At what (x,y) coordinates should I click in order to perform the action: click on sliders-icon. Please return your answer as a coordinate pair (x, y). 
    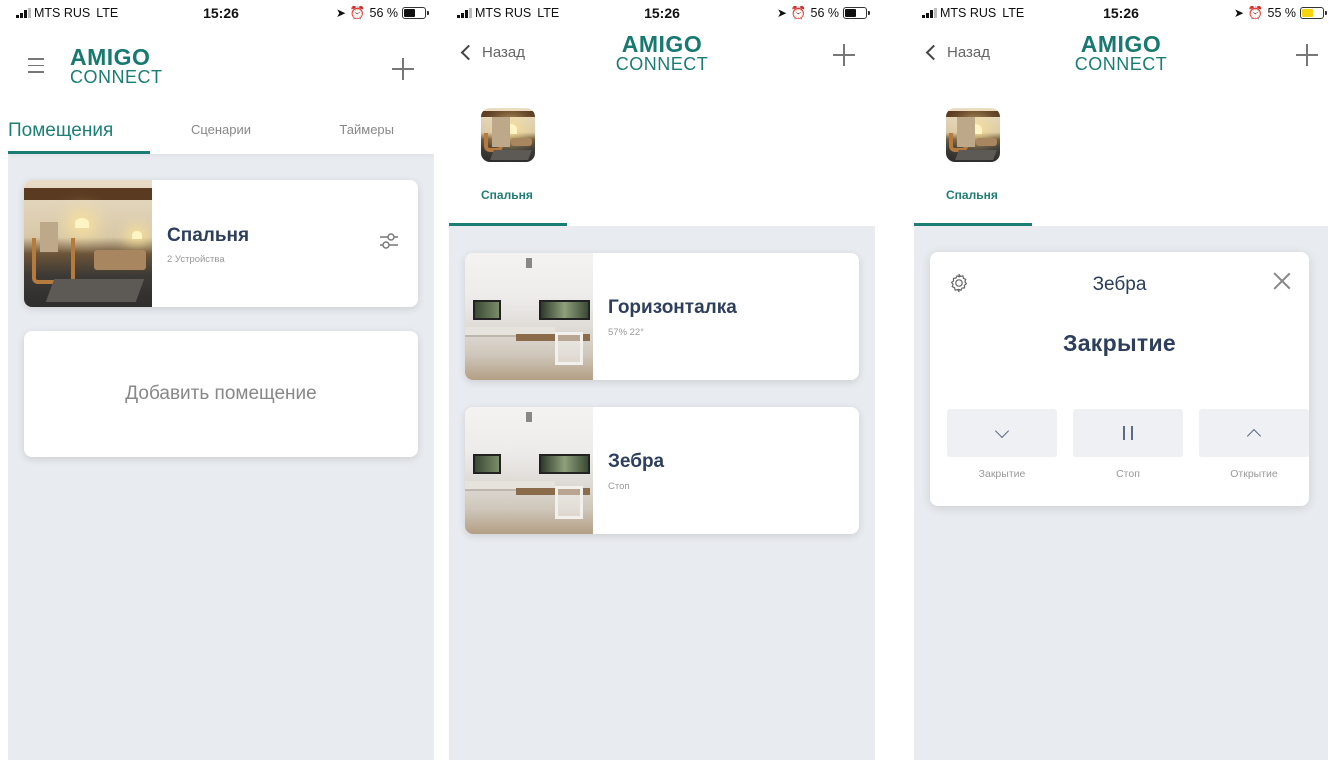
    Looking at the image, I should click on (389, 241).